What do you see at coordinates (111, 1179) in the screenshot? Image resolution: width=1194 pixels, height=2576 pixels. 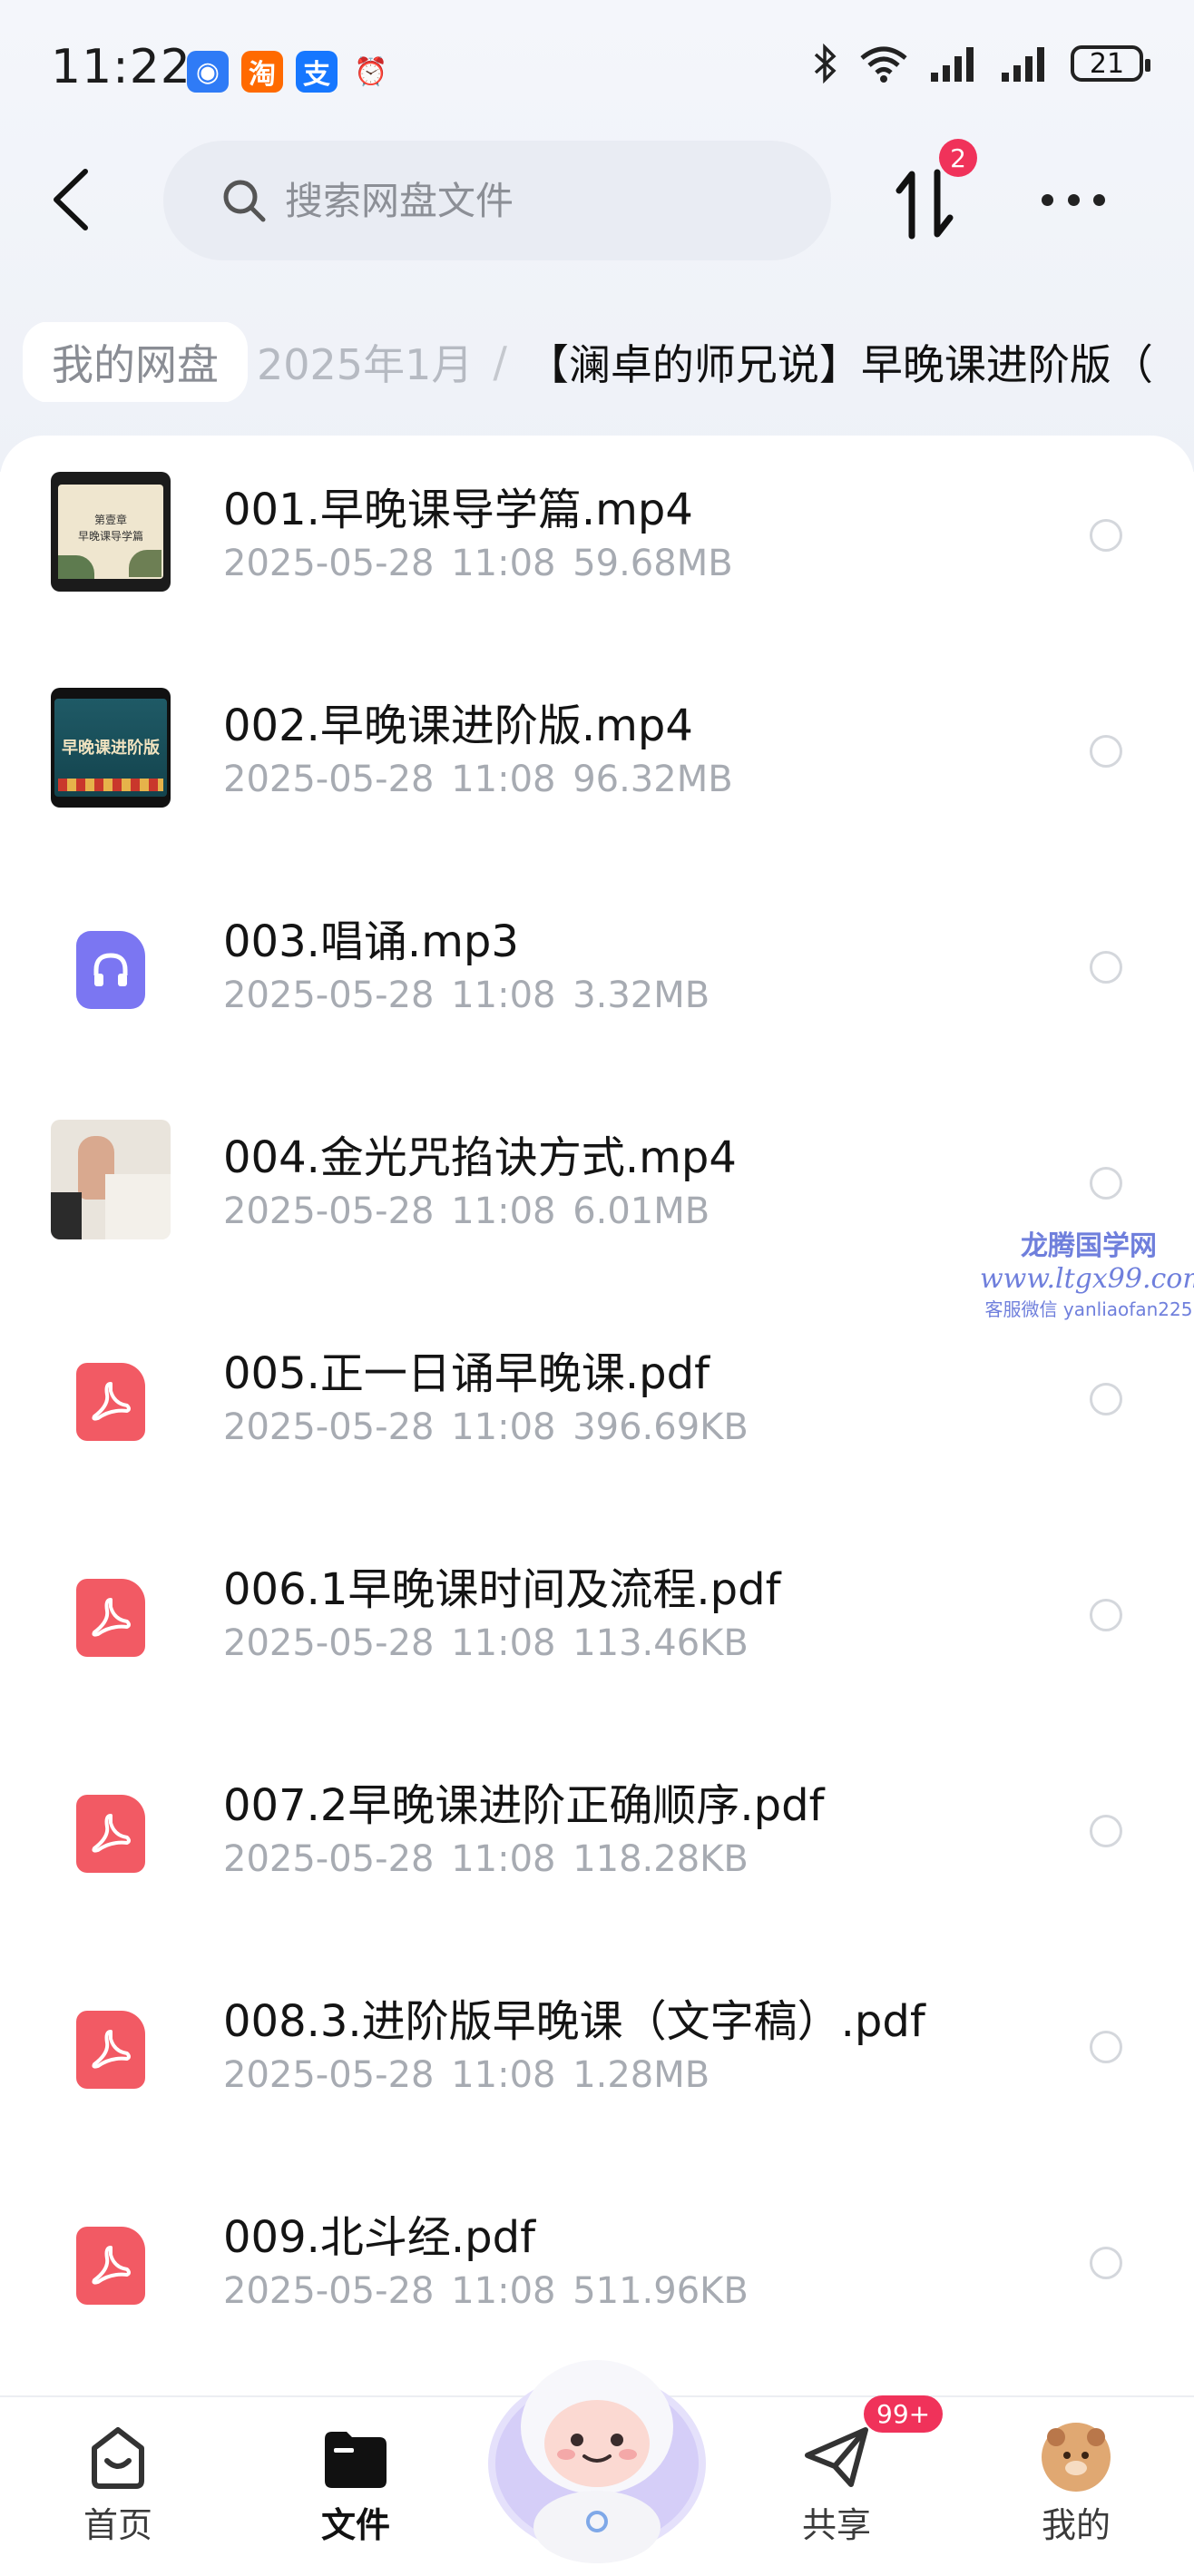 I see `video-thumbnail` at bounding box center [111, 1179].